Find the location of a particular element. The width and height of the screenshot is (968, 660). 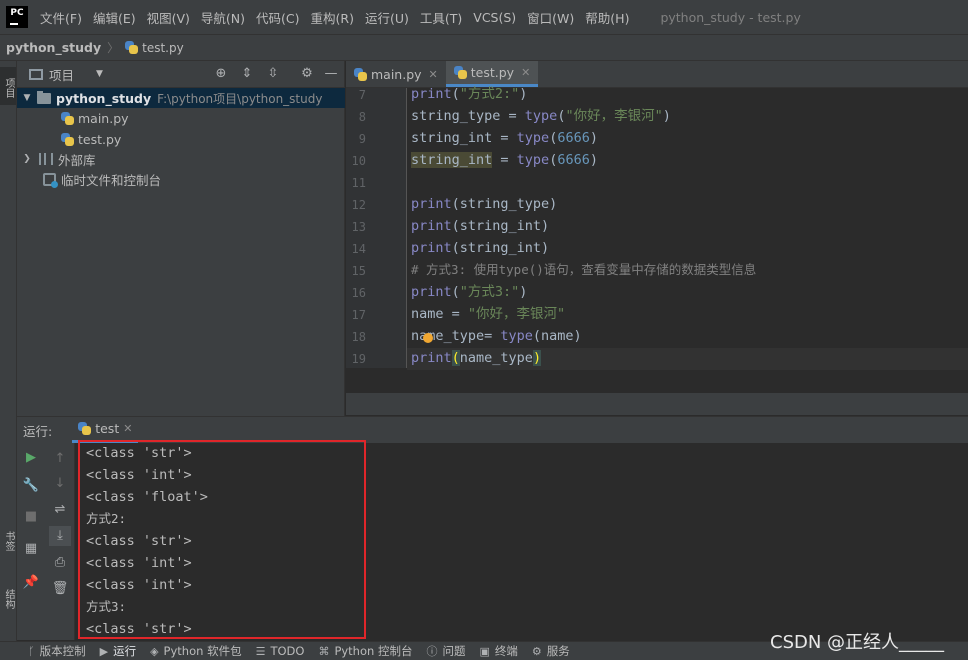

code-line-9: string_int = type(6666) is located at coordinates (504, 138).